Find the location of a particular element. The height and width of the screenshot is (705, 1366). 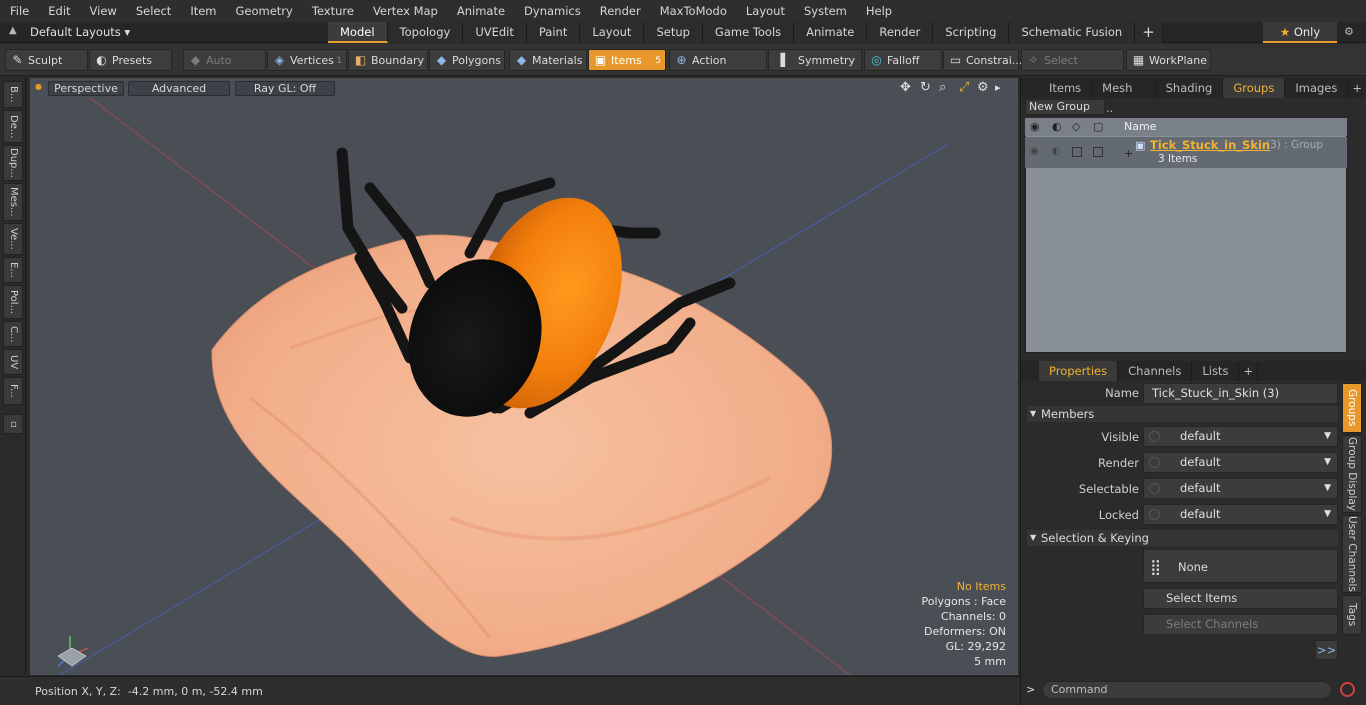

members-section: ▼ Members is located at coordinates (1182, 414).